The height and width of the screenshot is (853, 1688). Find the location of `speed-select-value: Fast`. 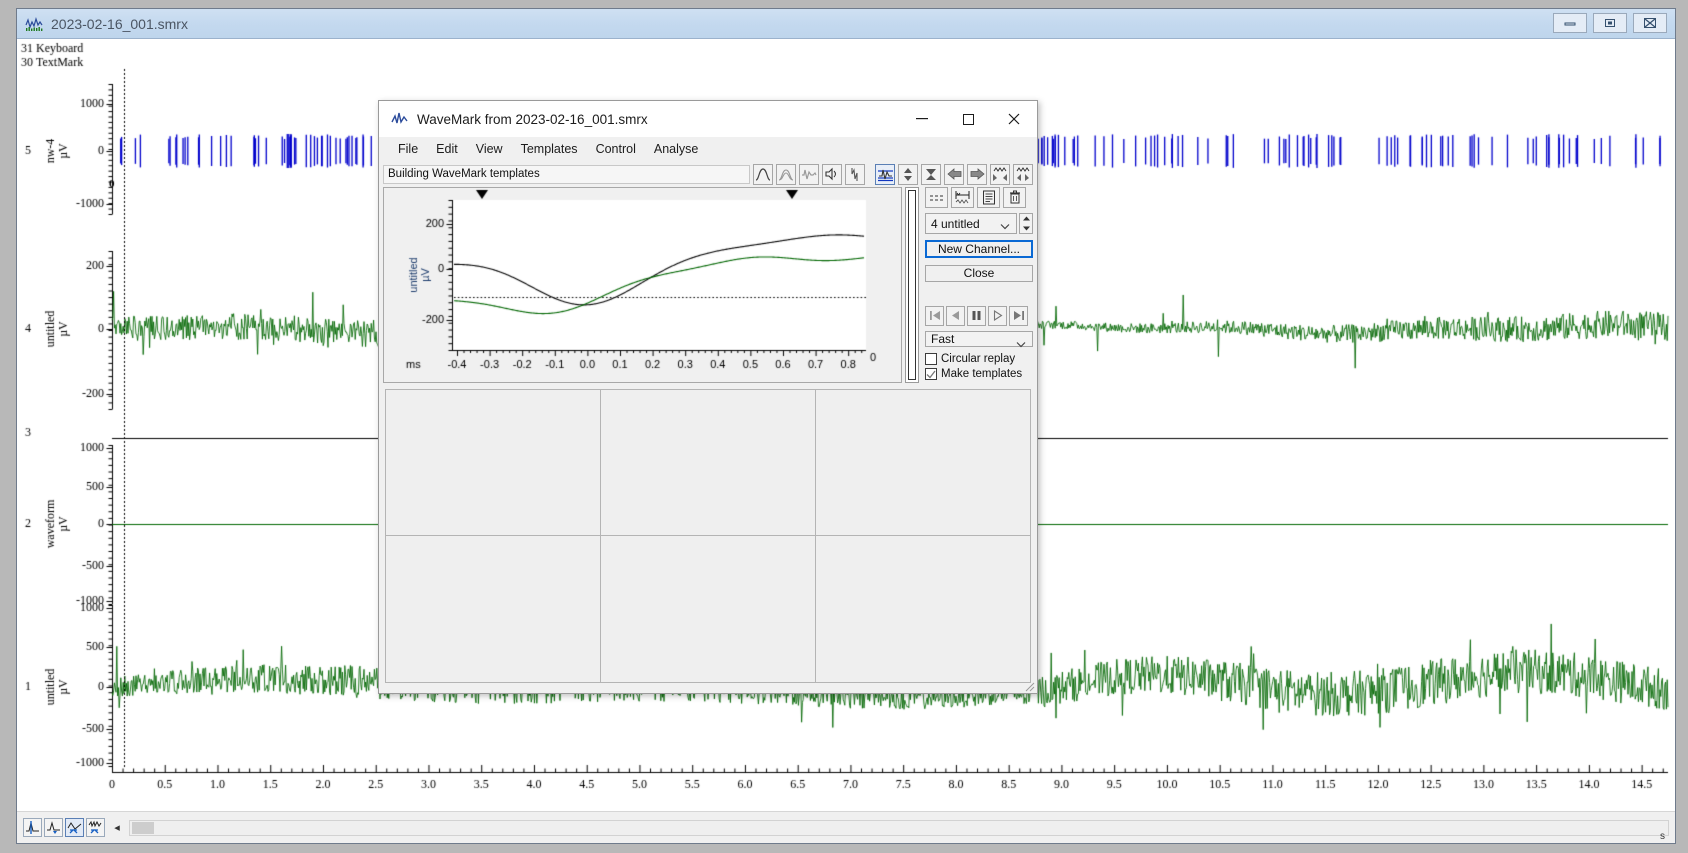

speed-select-value: Fast is located at coordinates (943, 338).